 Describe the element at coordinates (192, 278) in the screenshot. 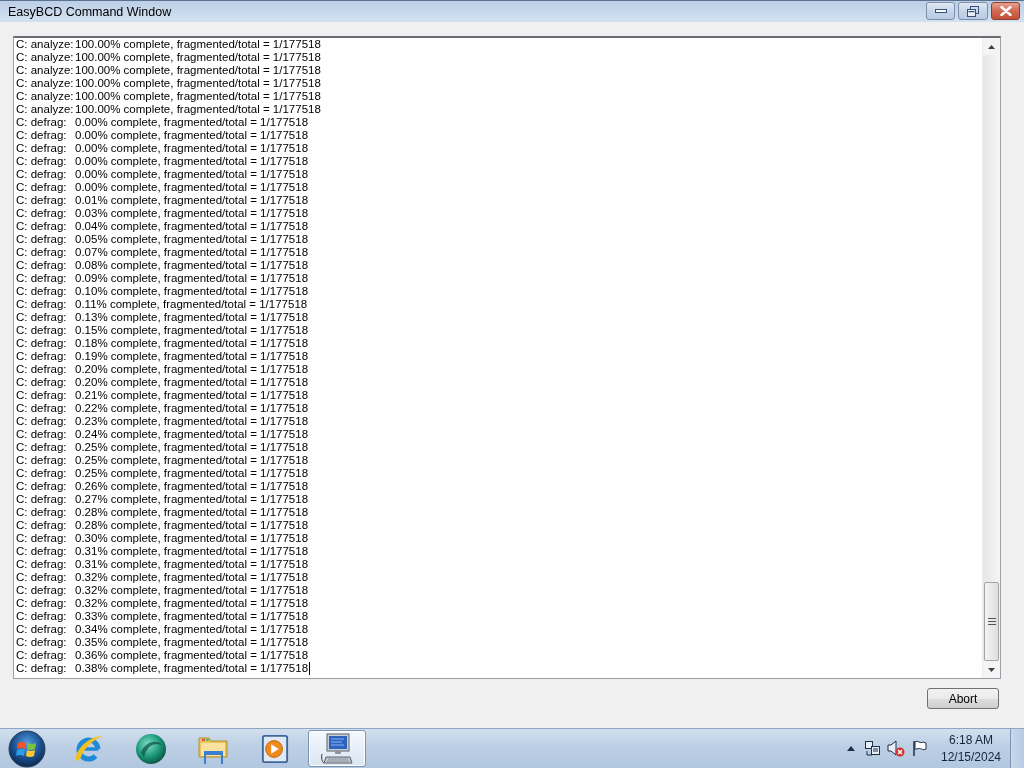

I see `line-text: 0.09% complete, fragmented/total = 1/177518` at that location.